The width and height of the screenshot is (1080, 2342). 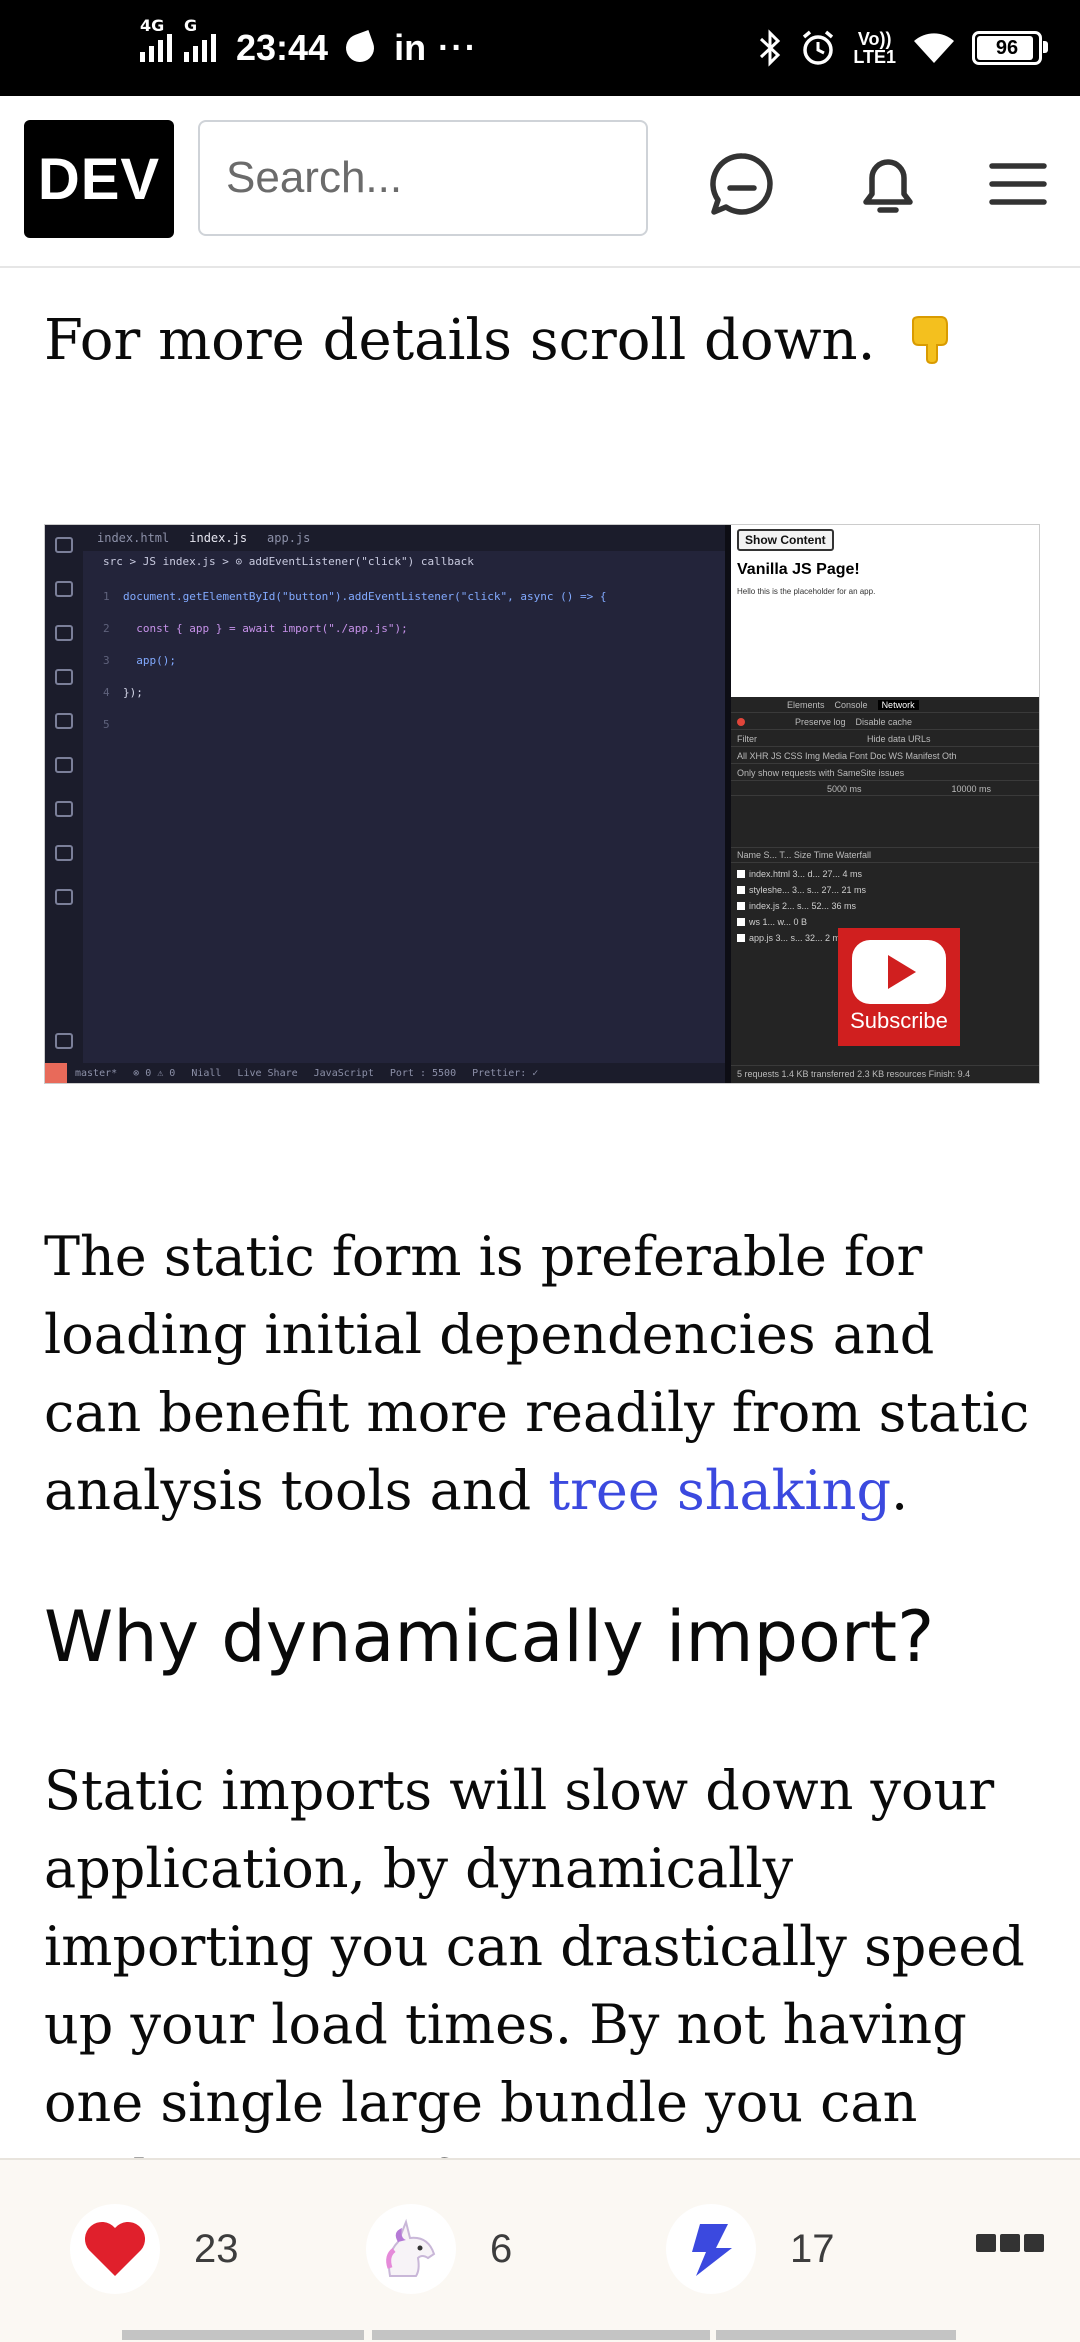 I want to click on devtools-columns: Name S... T... Size Time Waterfall, so click(x=885, y=855).